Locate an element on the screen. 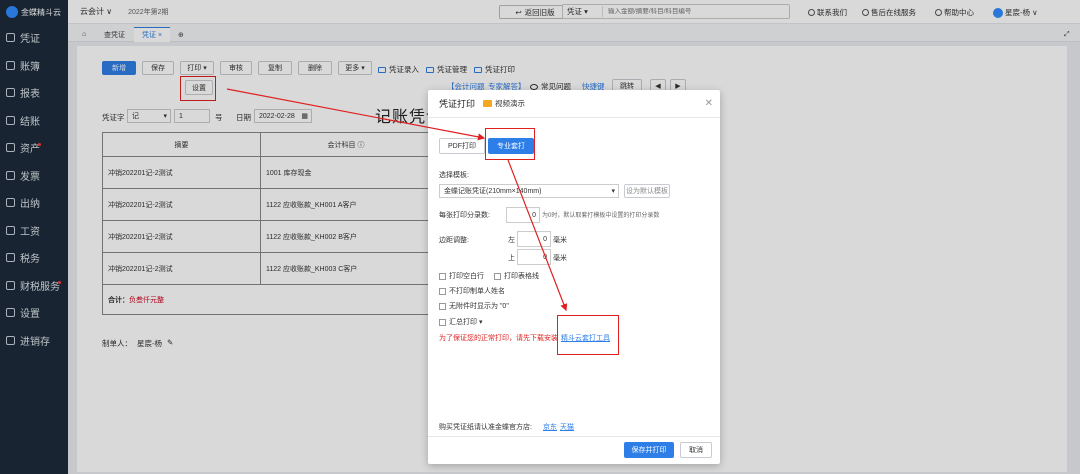  copies-input: 0 is located at coordinates (523, 215).